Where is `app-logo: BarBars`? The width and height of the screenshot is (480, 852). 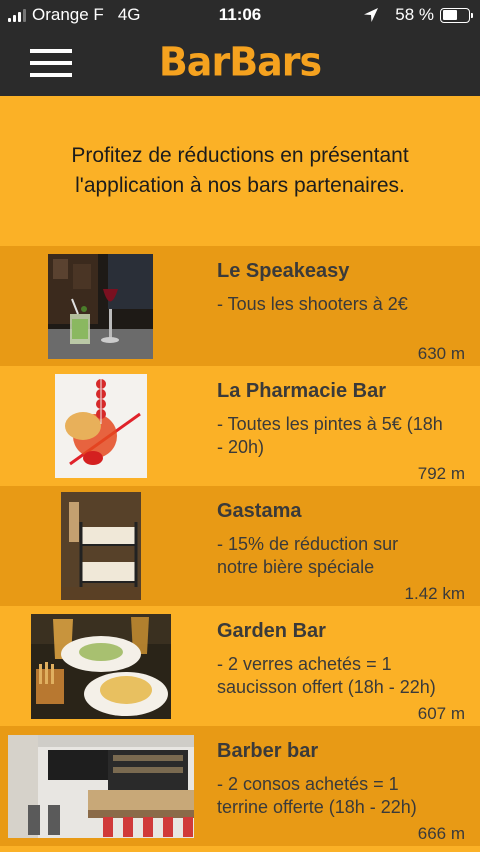 app-logo: BarBars is located at coordinates (240, 62).